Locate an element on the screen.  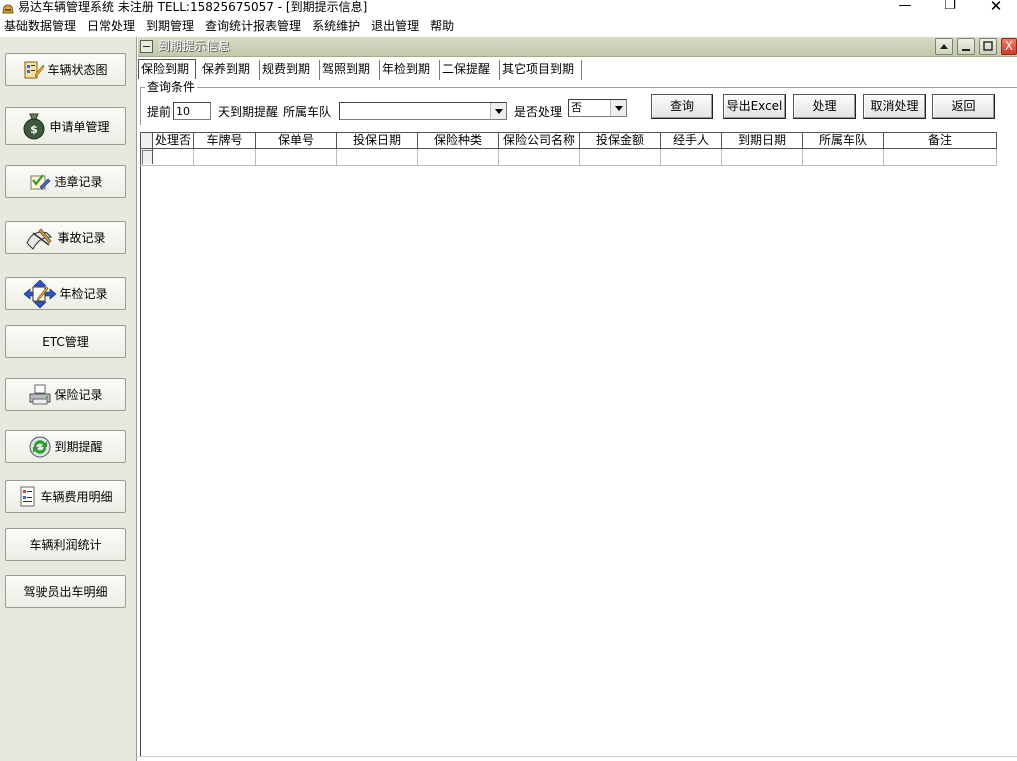
sidebar-item-label: 车辆状态图 is located at coordinates (77, 70).